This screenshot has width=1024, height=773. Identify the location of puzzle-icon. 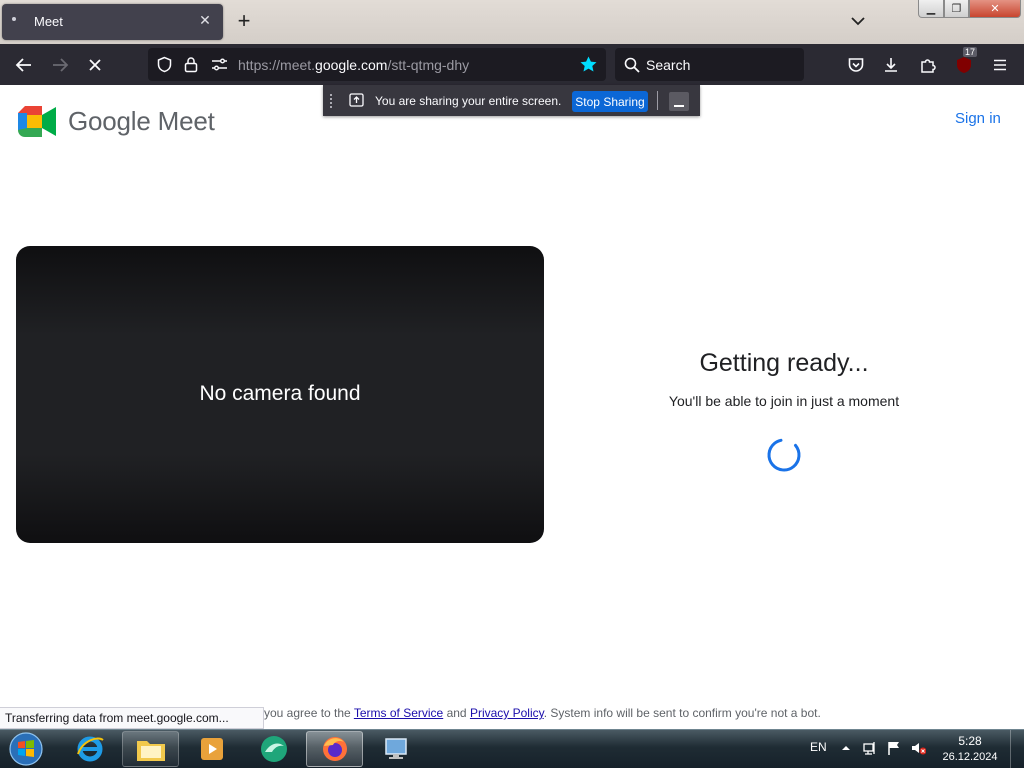
(928, 66).